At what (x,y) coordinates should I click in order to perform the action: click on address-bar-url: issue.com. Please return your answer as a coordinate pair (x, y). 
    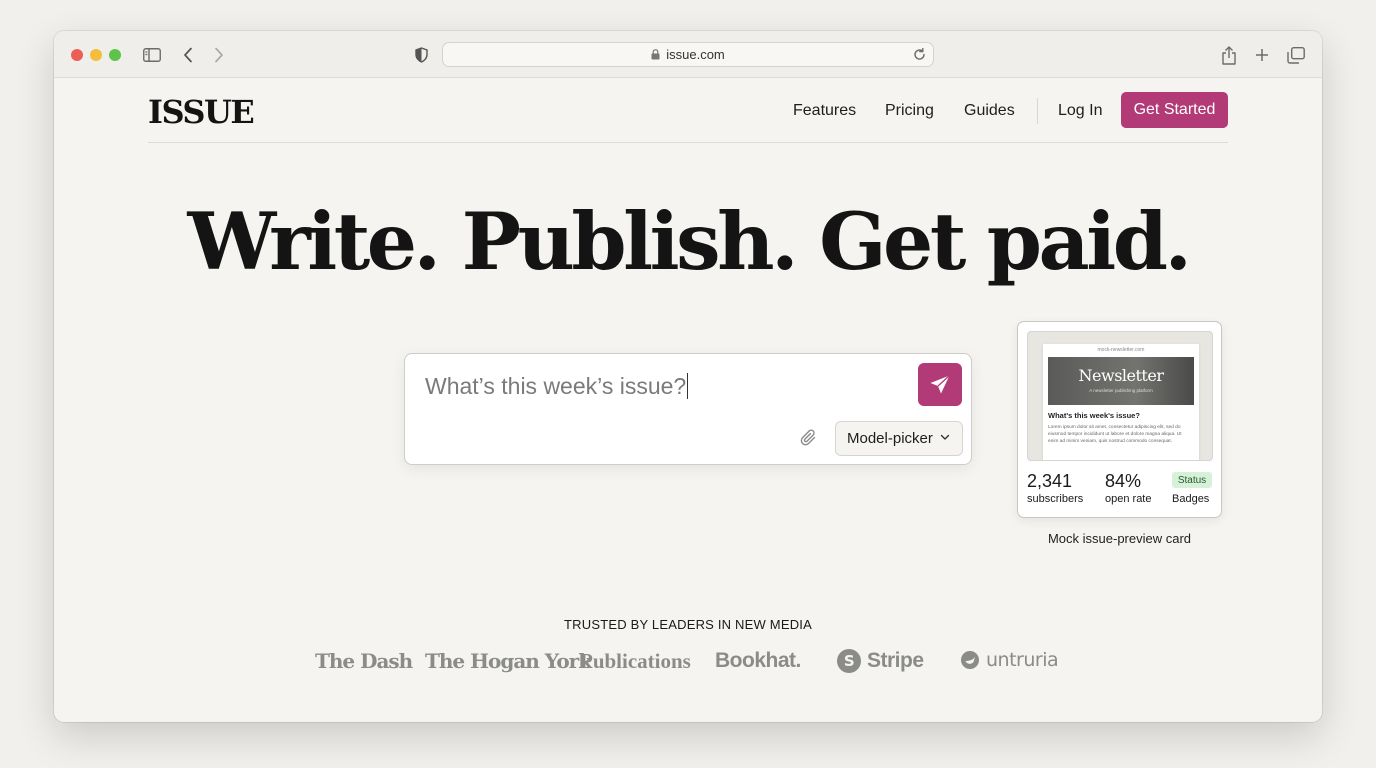
    Looking at the image, I should click on (695, 54).